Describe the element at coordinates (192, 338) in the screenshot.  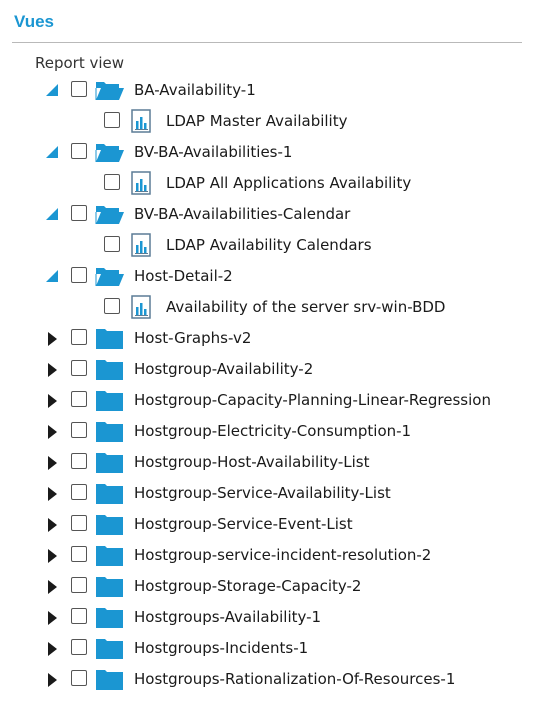
I see `folder-label: Host-Graphs-v2` at that location.